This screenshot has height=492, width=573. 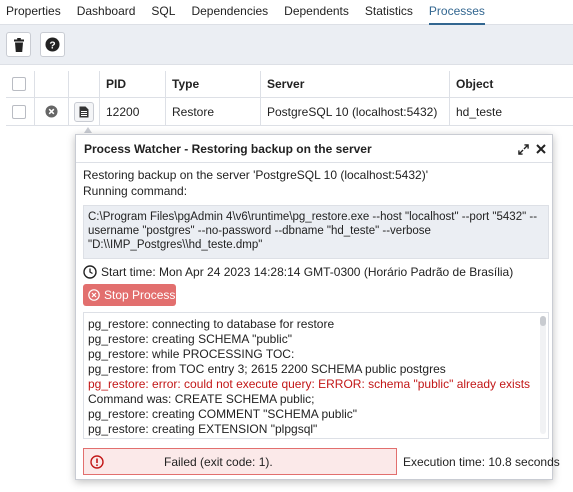 I want to click on file-text-icon, so click(x=84, y=111).